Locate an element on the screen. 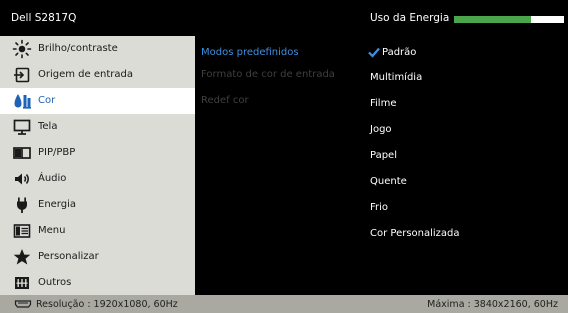 The image size is (568, 313). display-icon is located at coordinates (22, 127).